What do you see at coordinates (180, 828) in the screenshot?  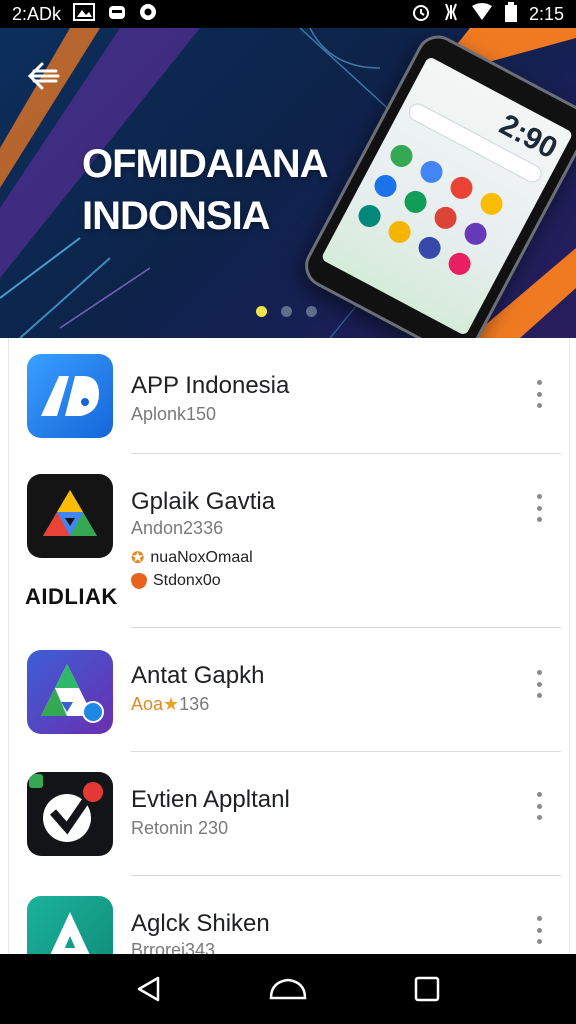 I see `app-subtitle: Retonin 230` at bounding box center [180, 828].